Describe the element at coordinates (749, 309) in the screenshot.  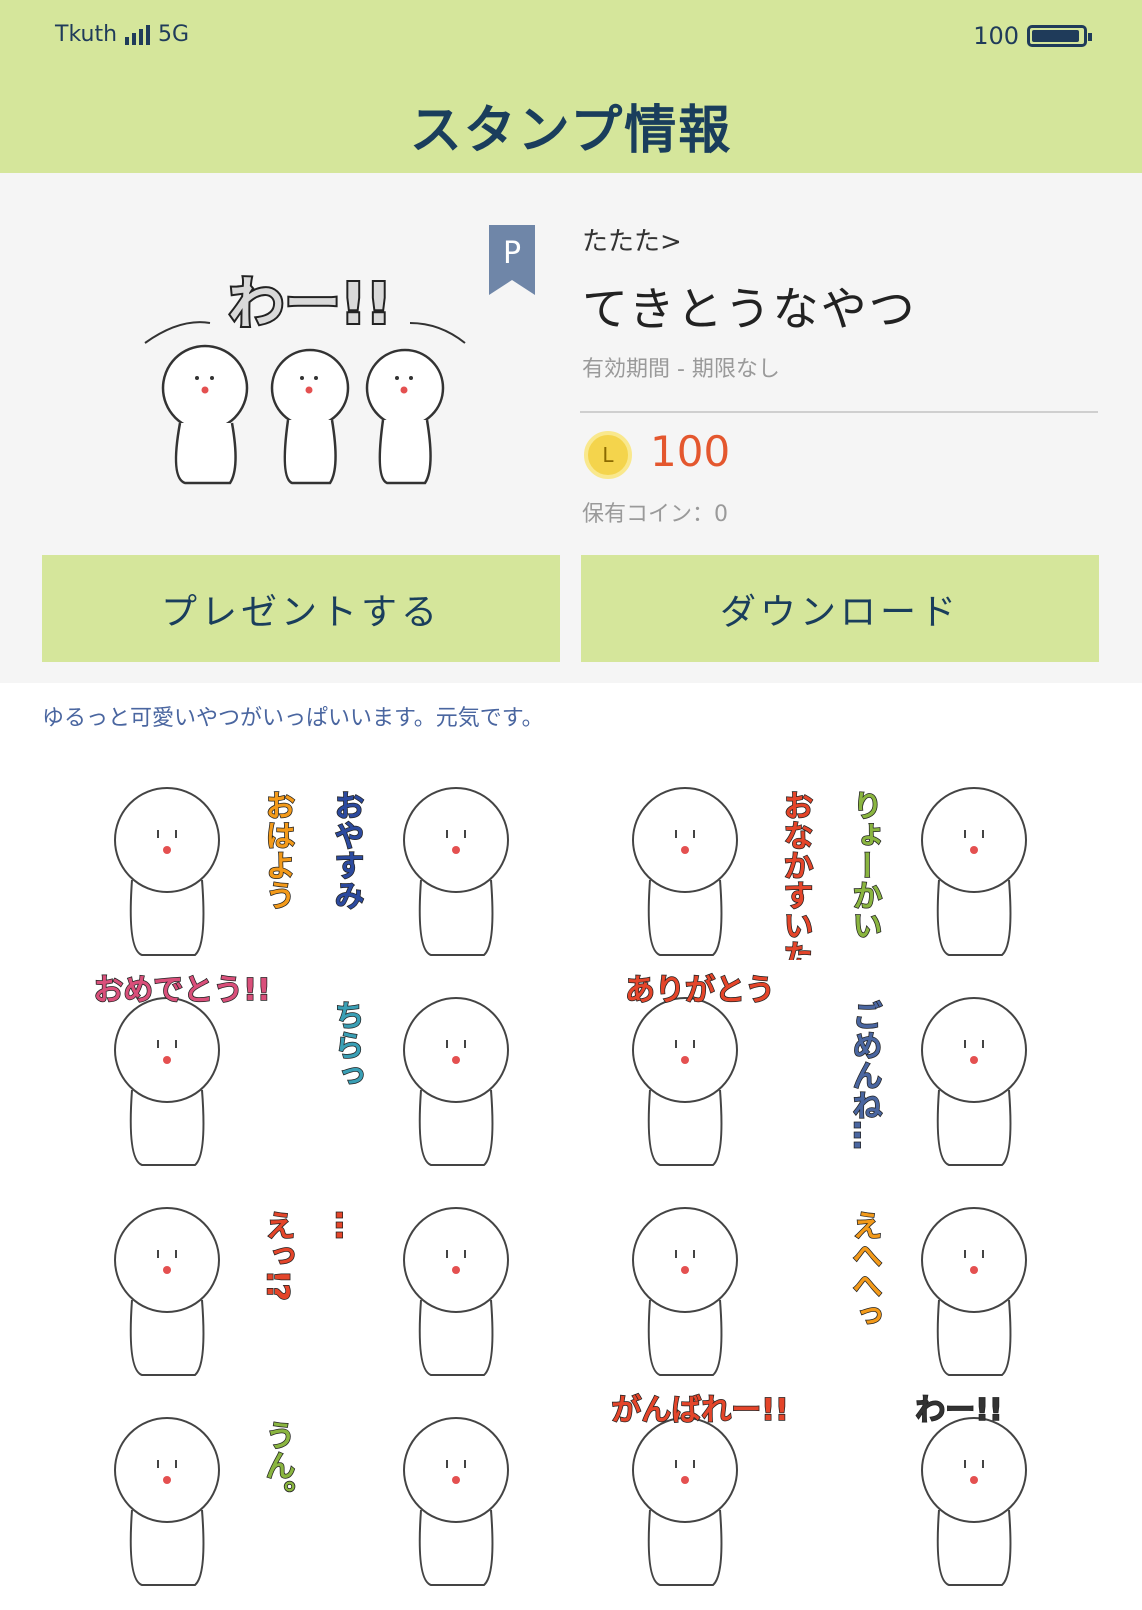
I see `pack-name: てきとうなやつ` at that location.